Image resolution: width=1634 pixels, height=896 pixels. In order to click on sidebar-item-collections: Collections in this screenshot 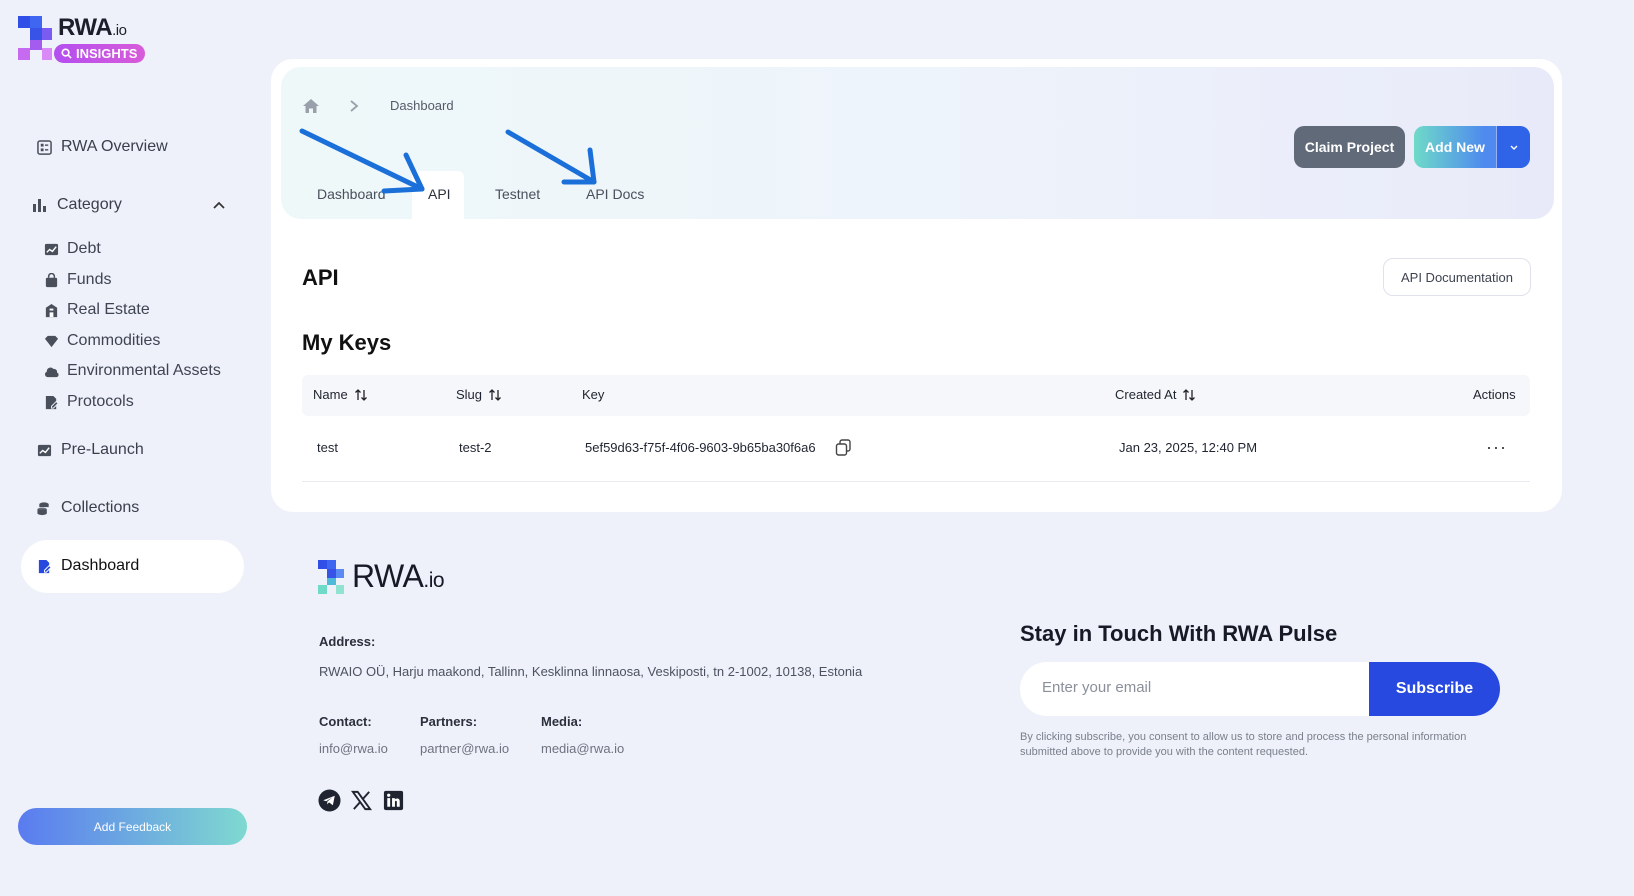, I will do `click(87, 508)`.